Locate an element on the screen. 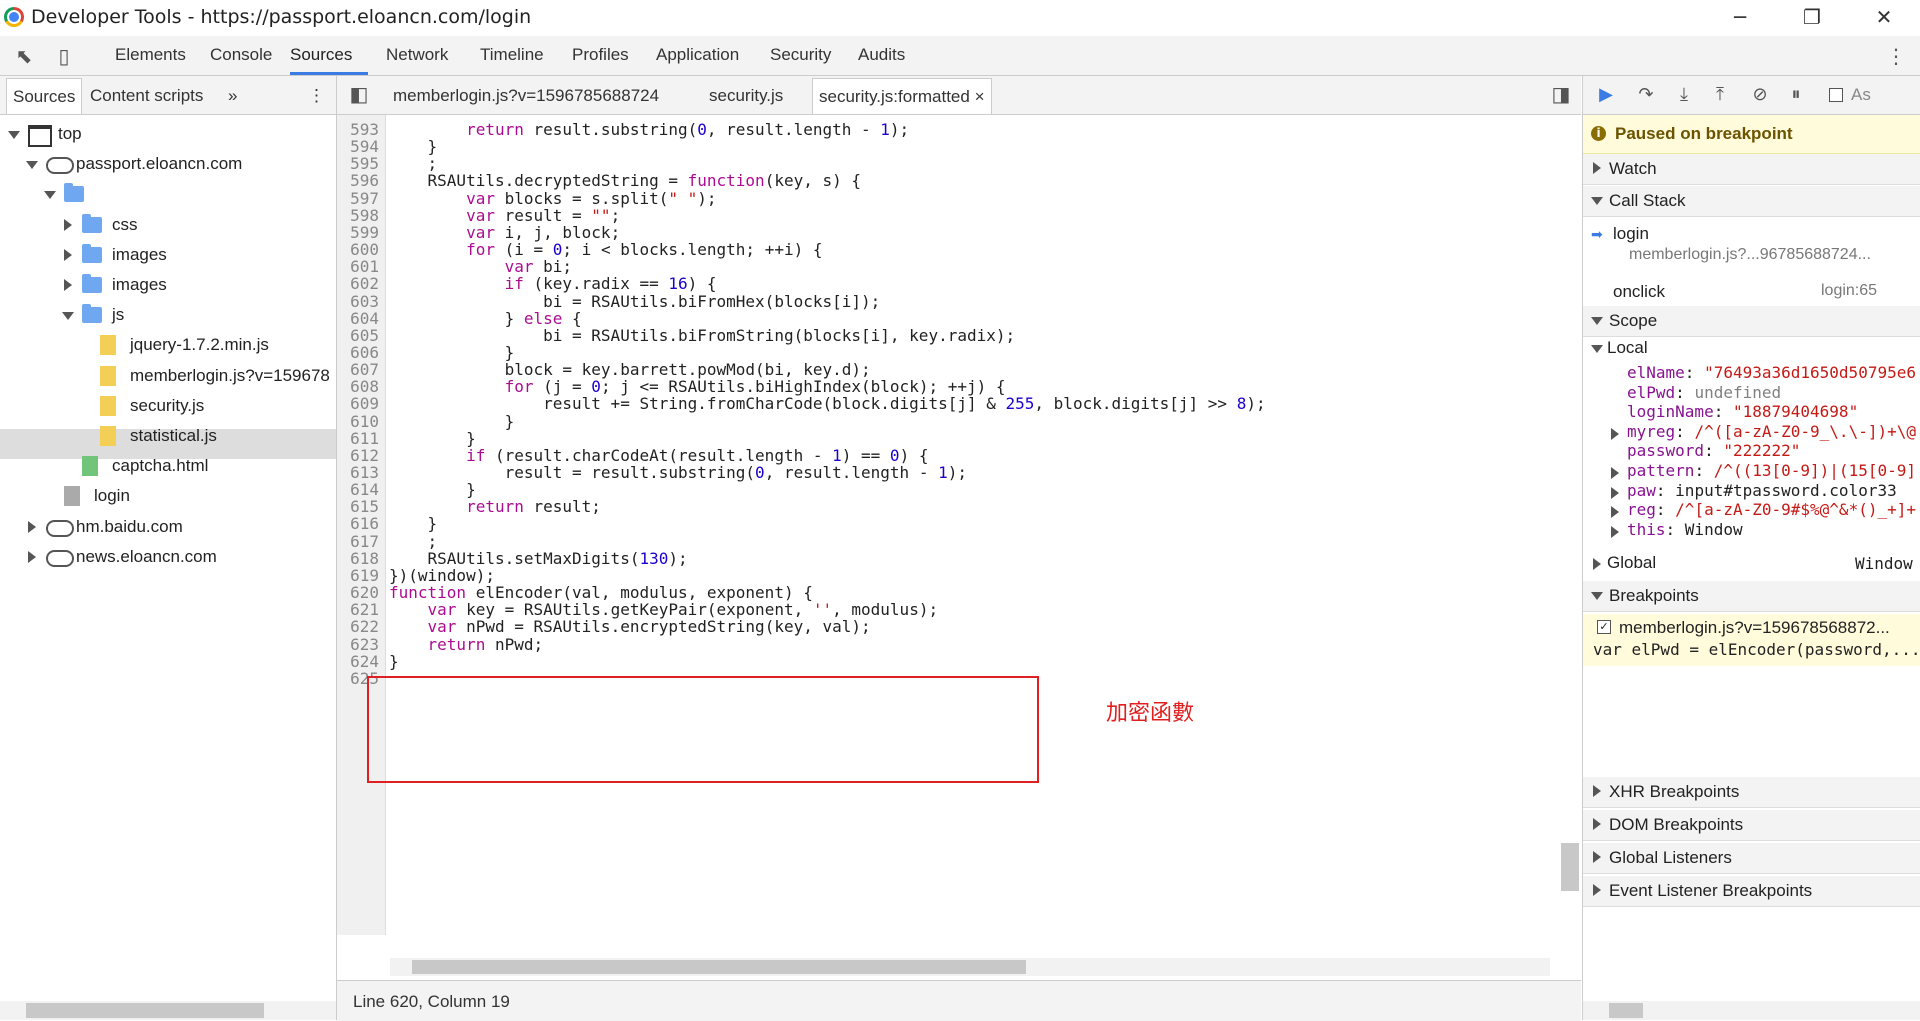  editor-vscroll-thumb is located at coordinates (1570, 867).